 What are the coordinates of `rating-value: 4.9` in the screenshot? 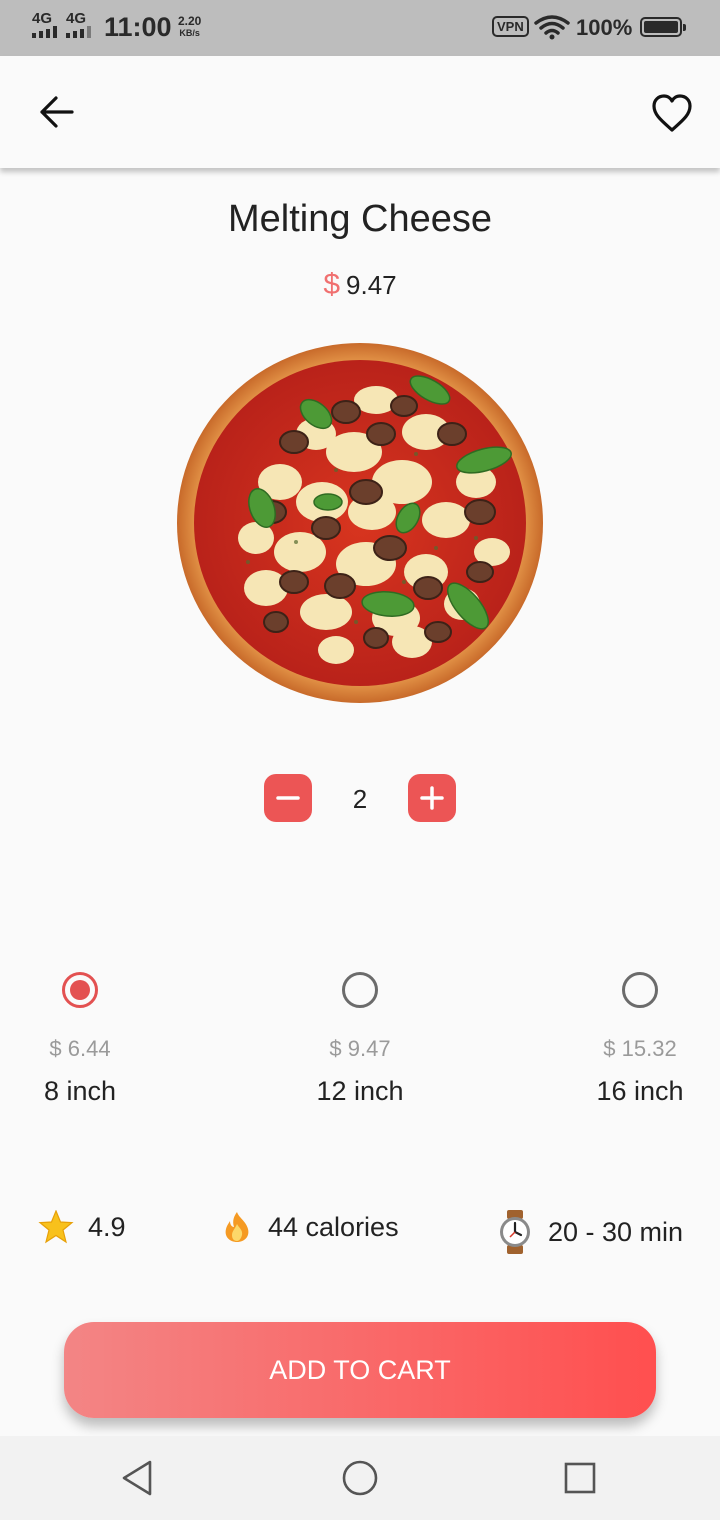 It's located at (107, 1226).